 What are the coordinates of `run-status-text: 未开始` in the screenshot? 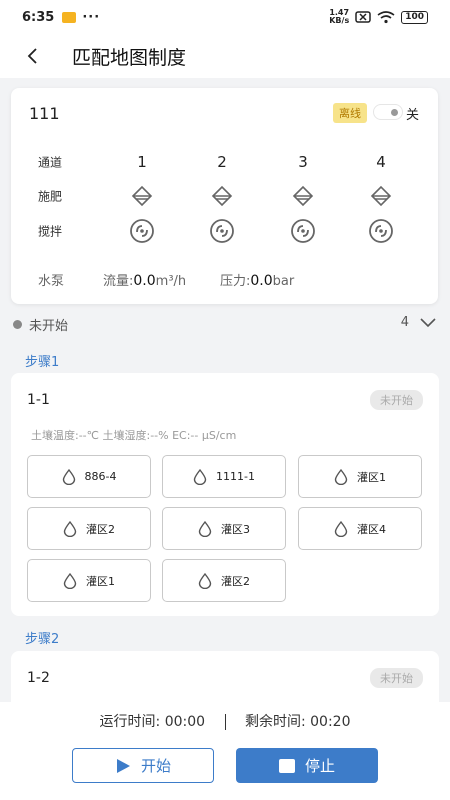 It's located at (49, 326).